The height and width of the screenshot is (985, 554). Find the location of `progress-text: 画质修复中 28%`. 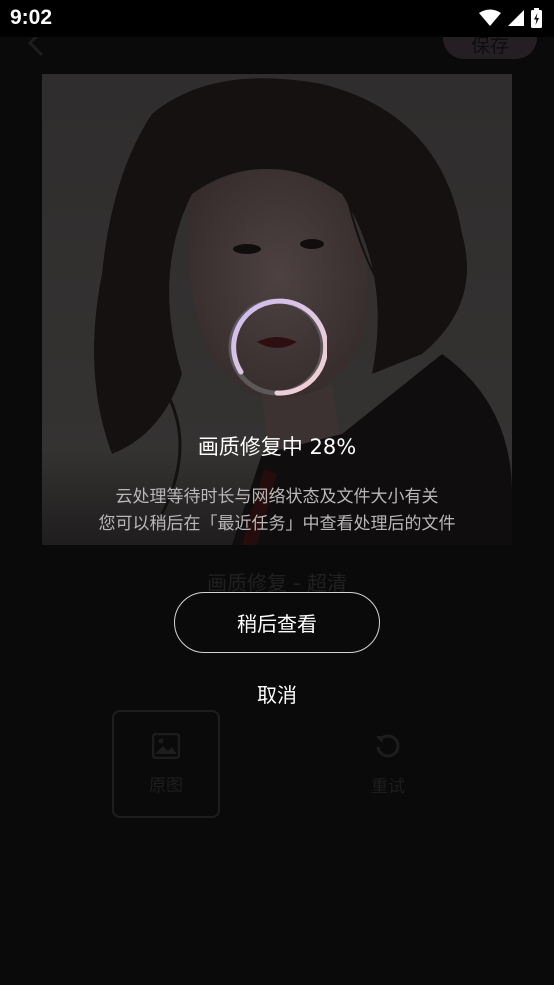

progress-text: 画质修复中 28% is located at coordinates (277, 446).